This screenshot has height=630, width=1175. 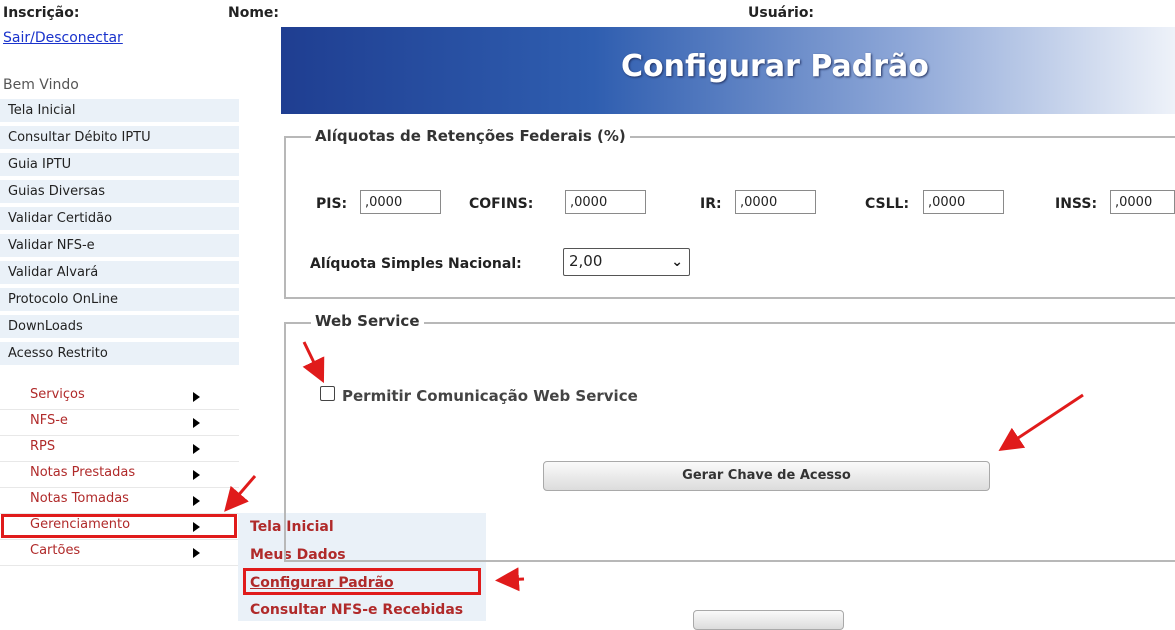 I want to click on ir-label: IR:, so click(x=711, y=204).